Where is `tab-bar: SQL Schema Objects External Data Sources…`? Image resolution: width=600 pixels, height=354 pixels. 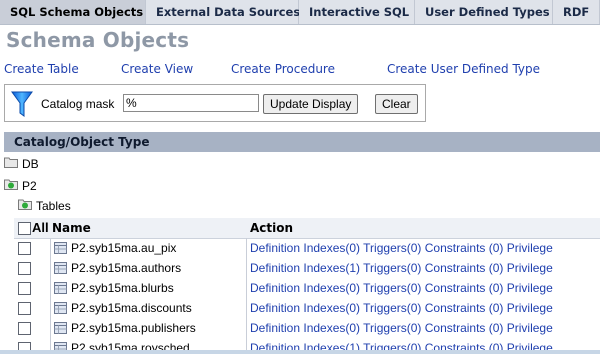
tab-bar: SQL Schema Objects External Data Sources… is located at coordinates (300, 12).